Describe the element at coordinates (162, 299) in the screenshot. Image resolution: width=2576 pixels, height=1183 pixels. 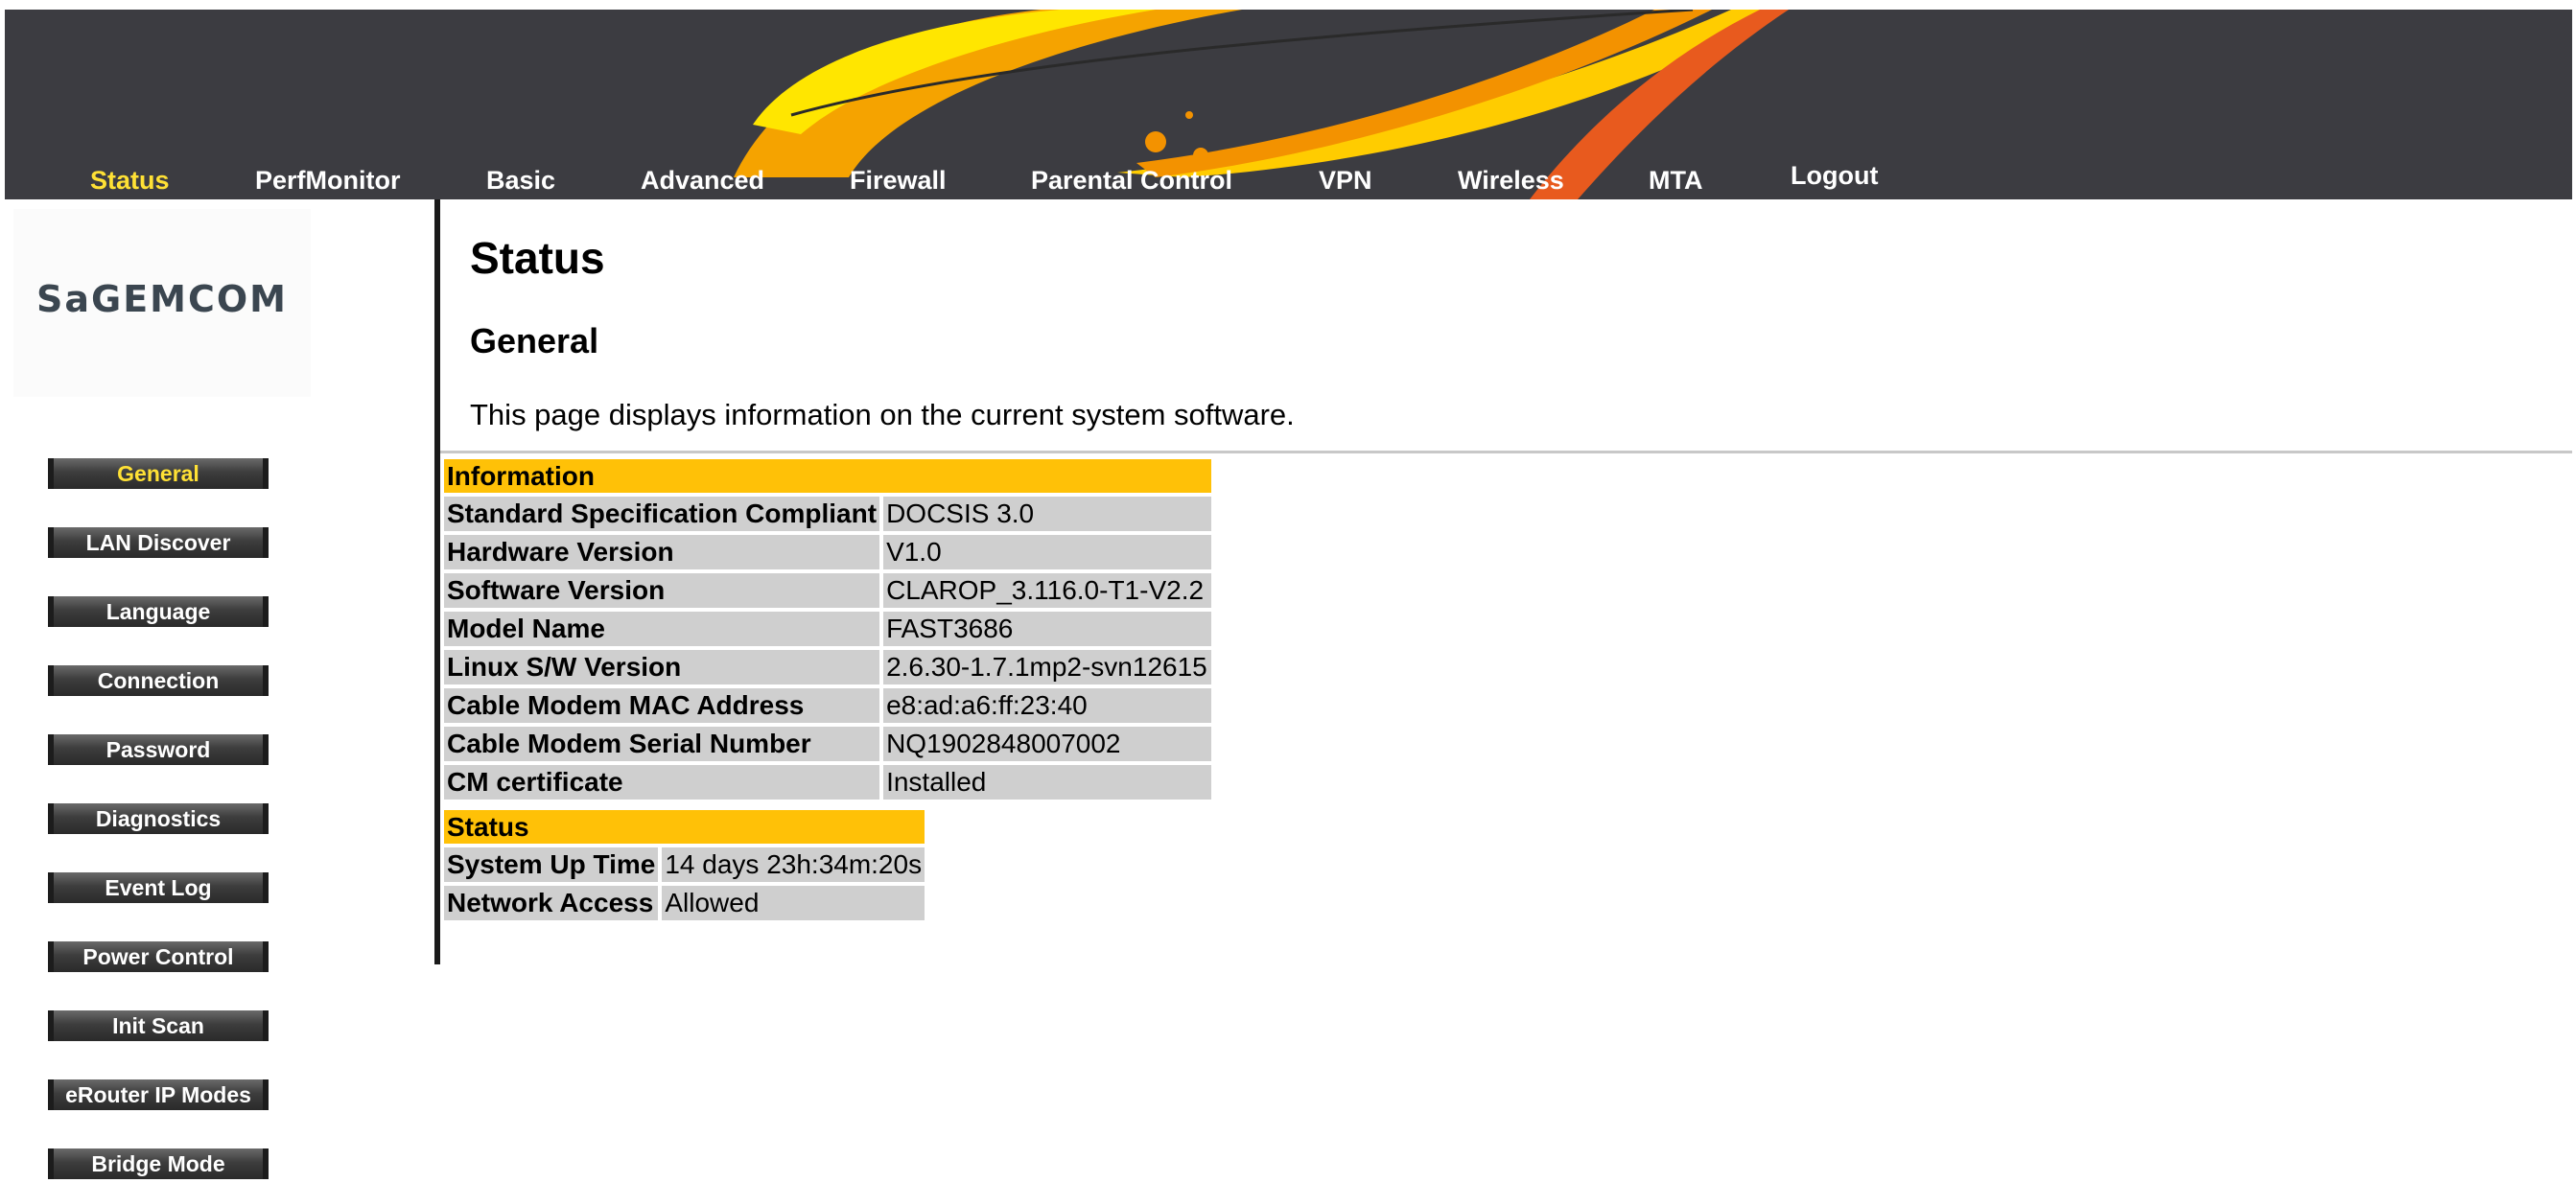
I see `logo-text: SaGEMCOM` at that location.